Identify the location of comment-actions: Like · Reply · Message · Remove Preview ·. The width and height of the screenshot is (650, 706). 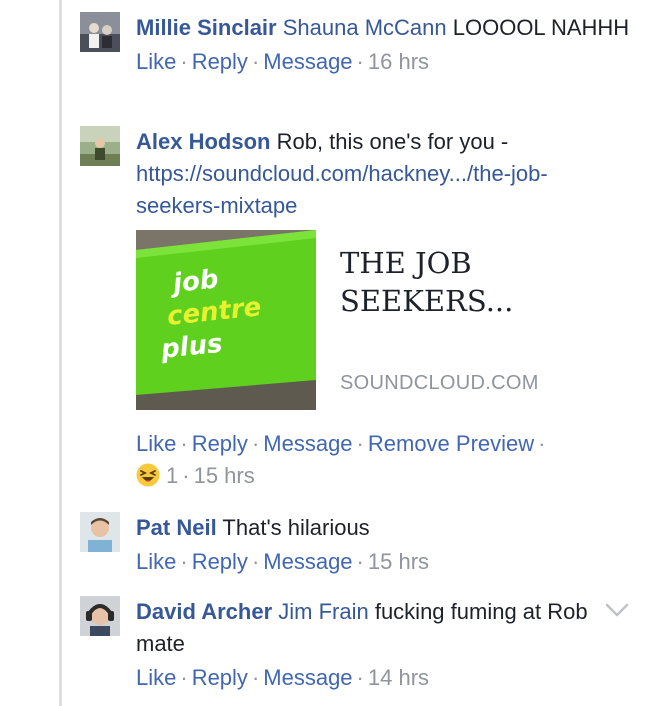
(383, 444).